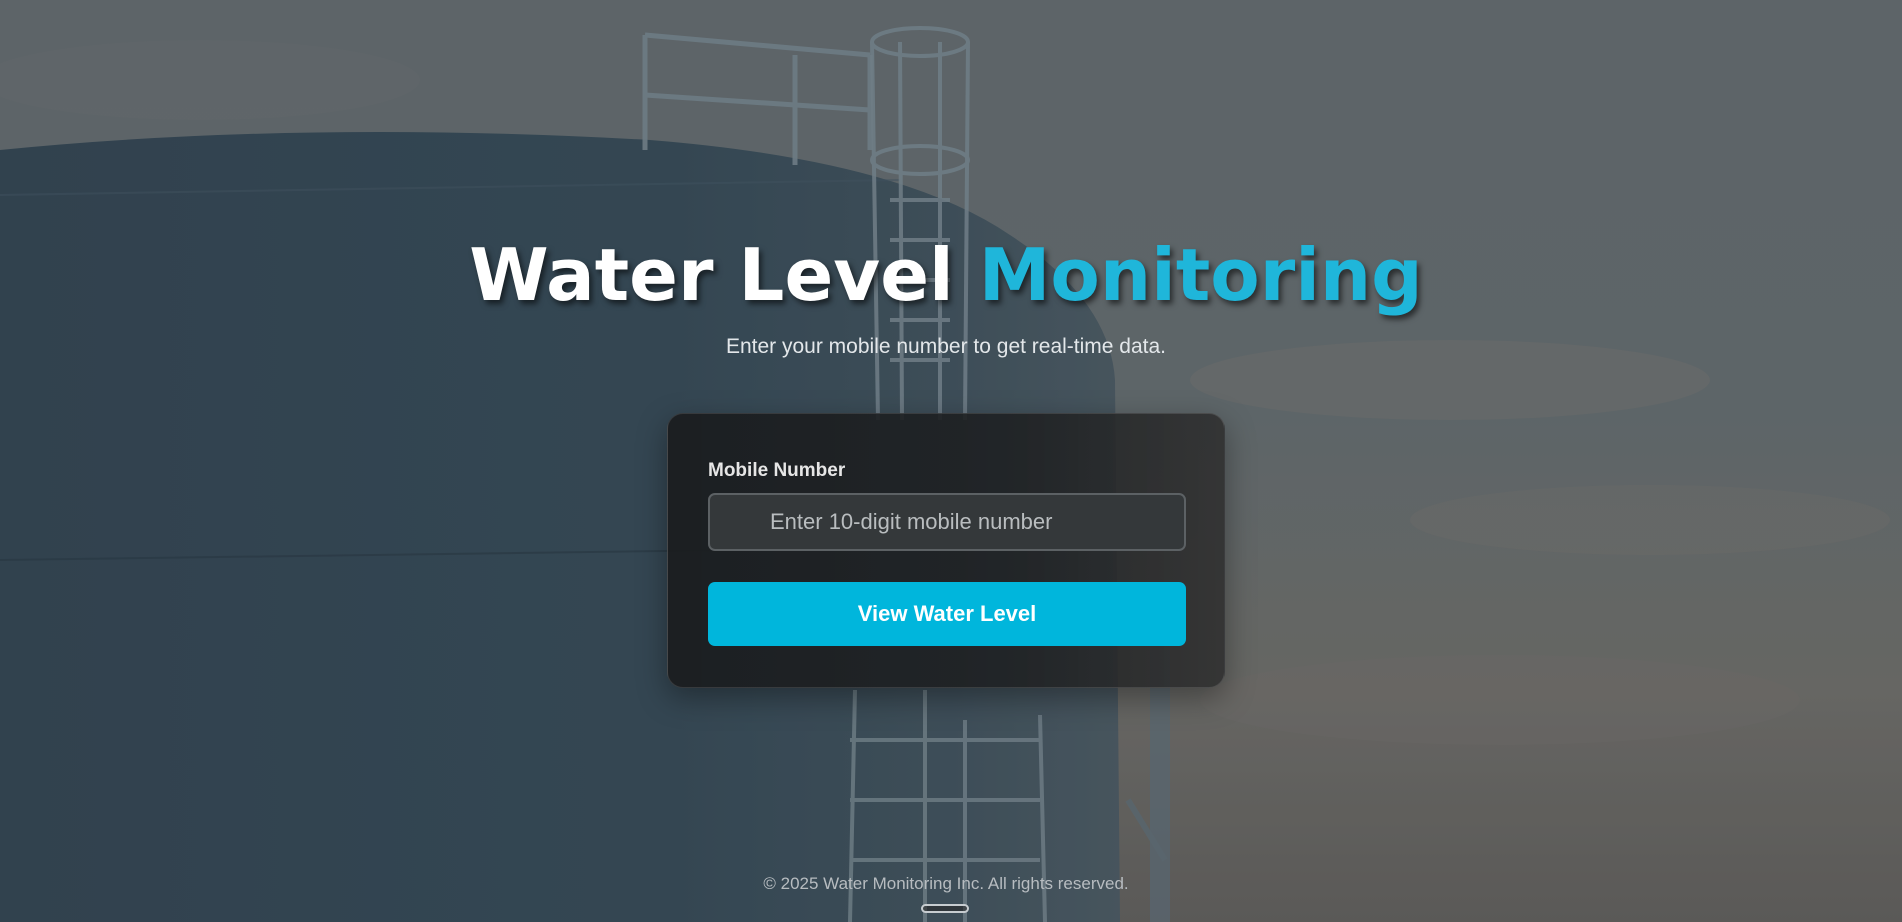 This screenshot has height=922, width=1902. I want to click on mobile-number-input, so click(947, 522).